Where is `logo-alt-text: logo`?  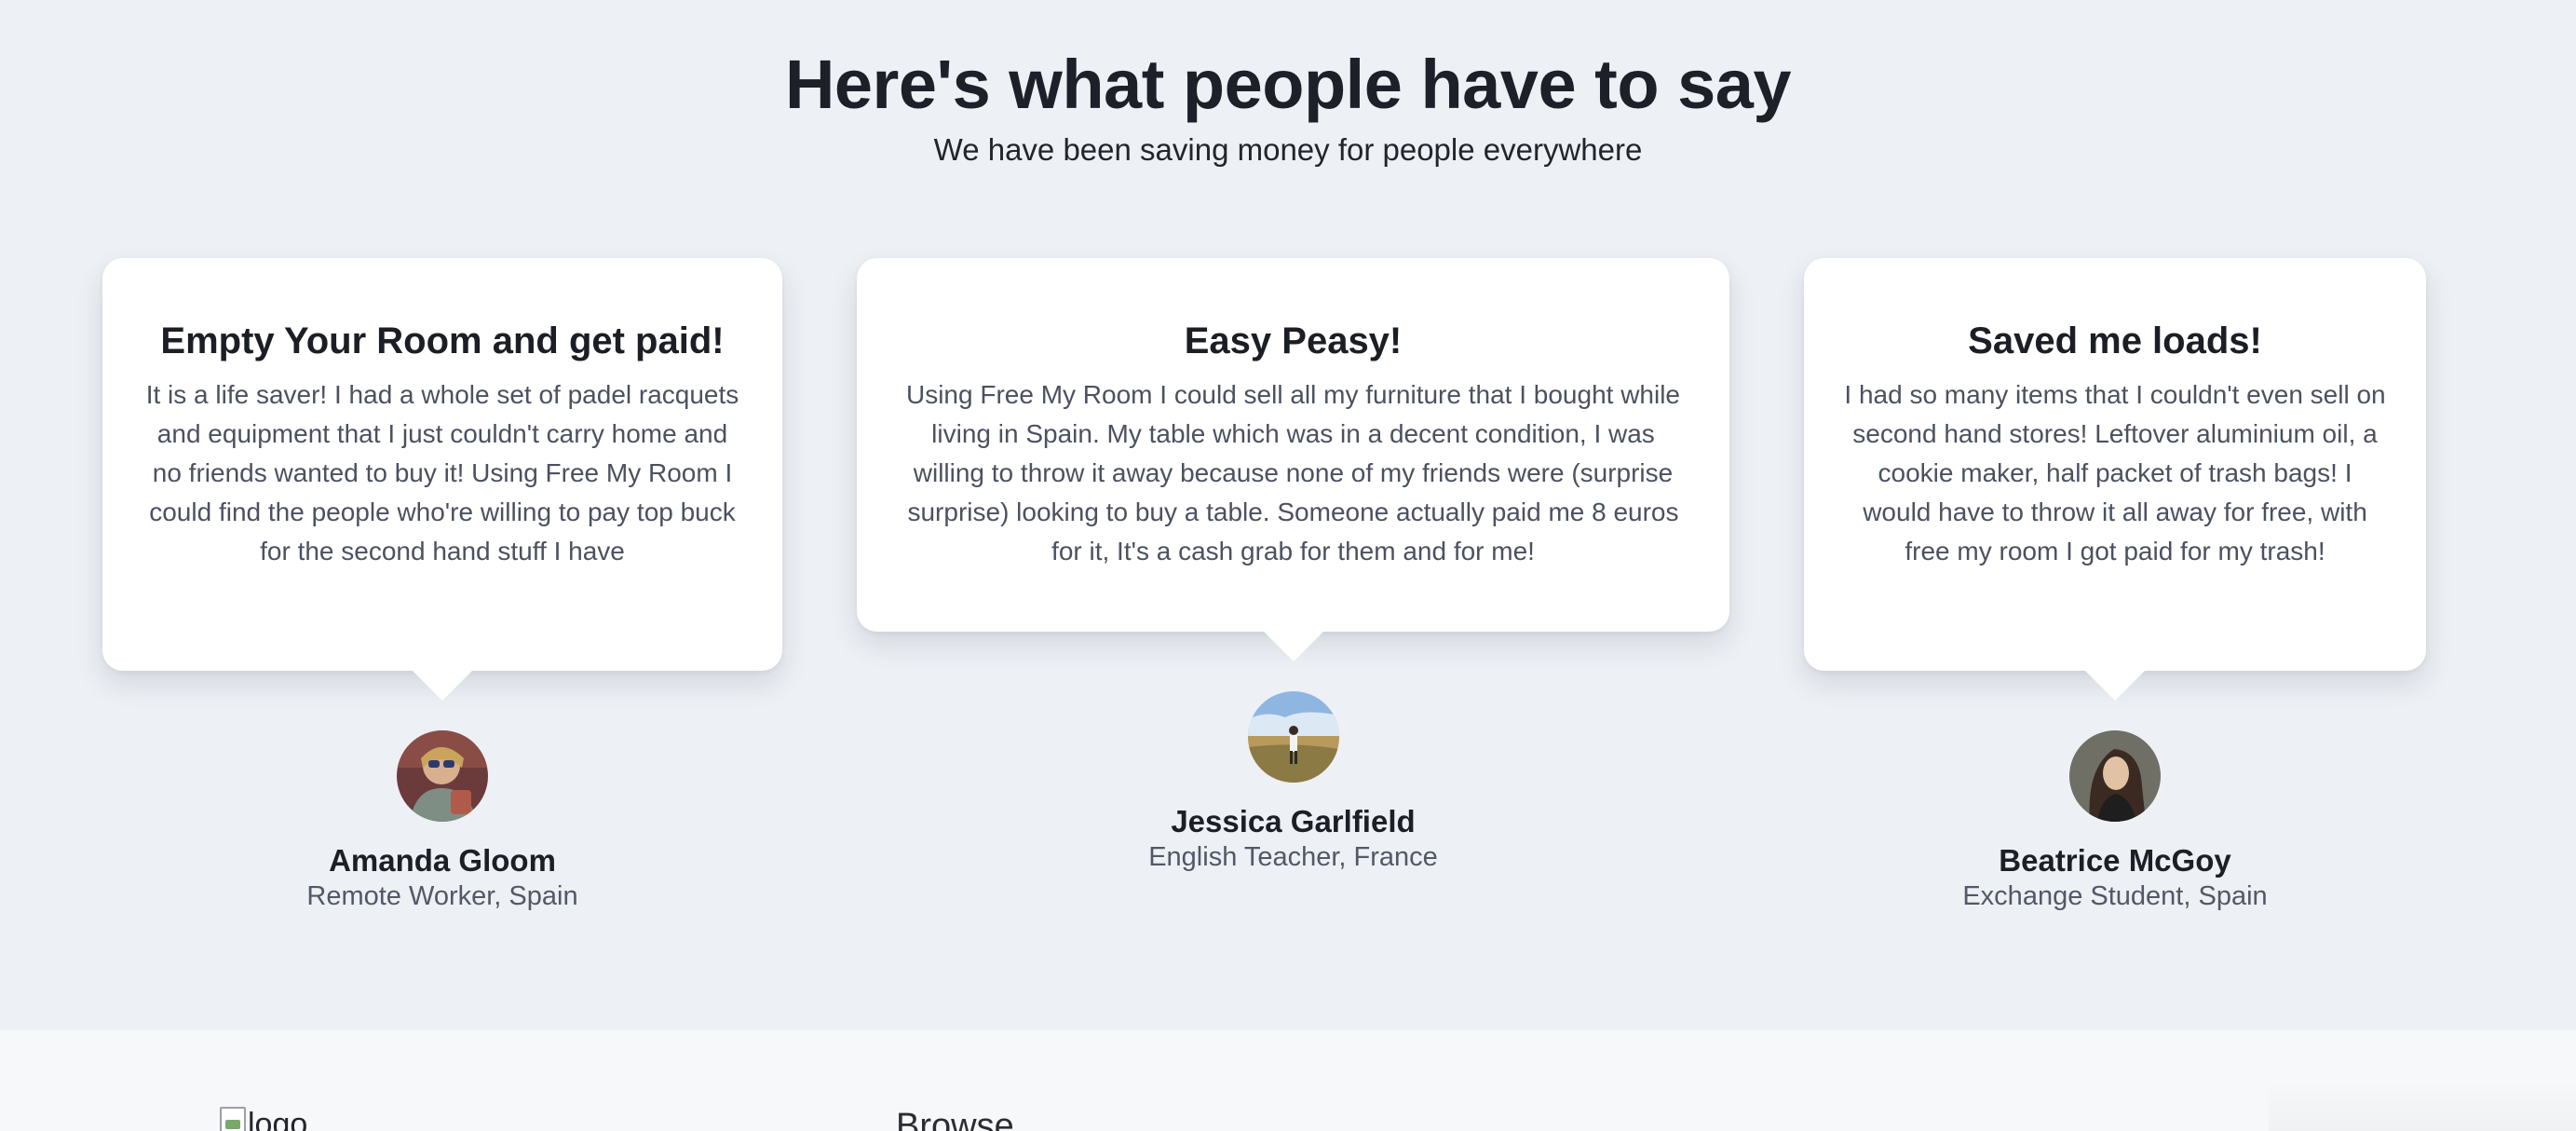 logo-alt-text: logo is located at coordinates (278, 1119).